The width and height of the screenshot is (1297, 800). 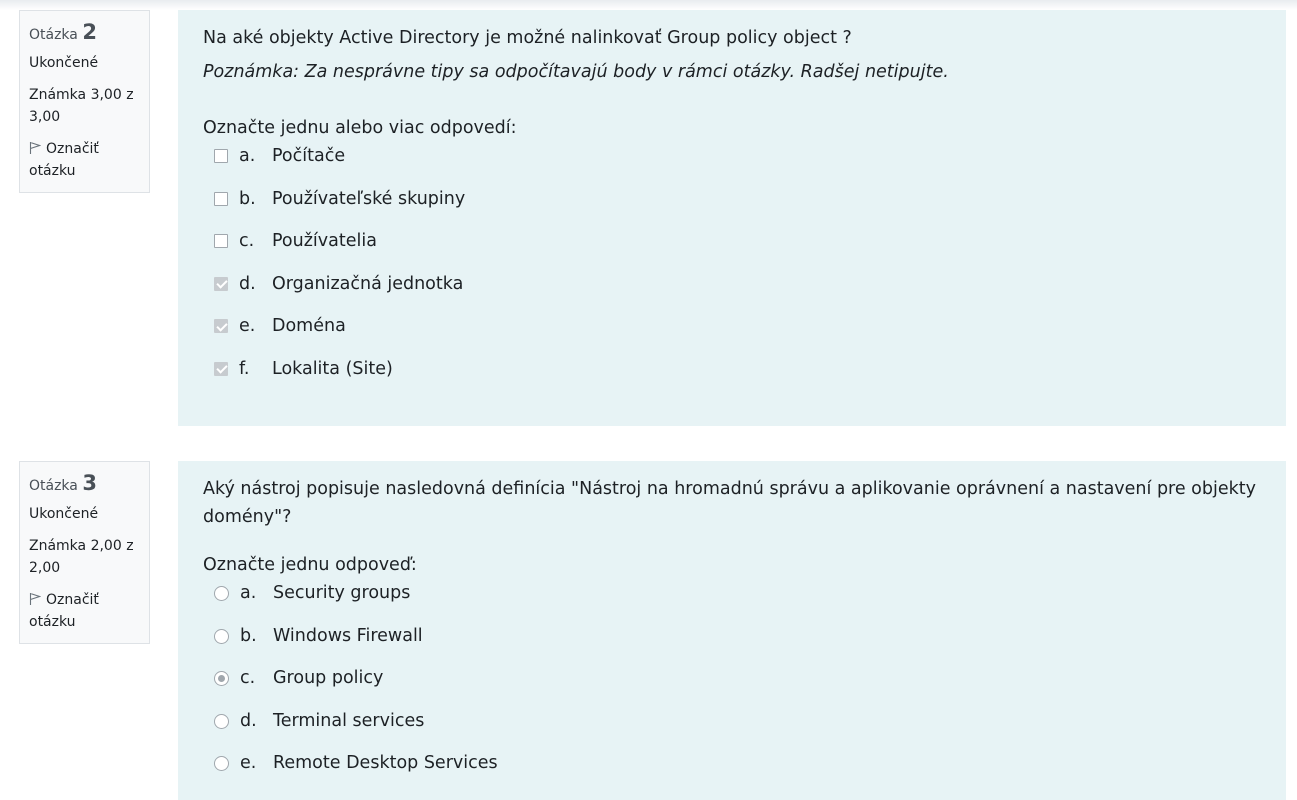 I want to click on option-text: Terminal services, so click(x=349, y=720).